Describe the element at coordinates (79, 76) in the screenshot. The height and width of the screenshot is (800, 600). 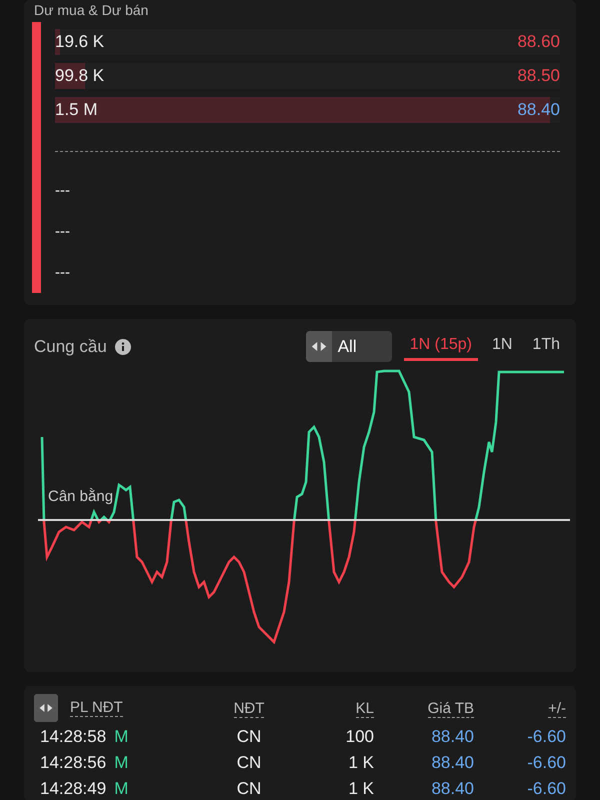
I see `volume-text: 99.8 K` at that location.